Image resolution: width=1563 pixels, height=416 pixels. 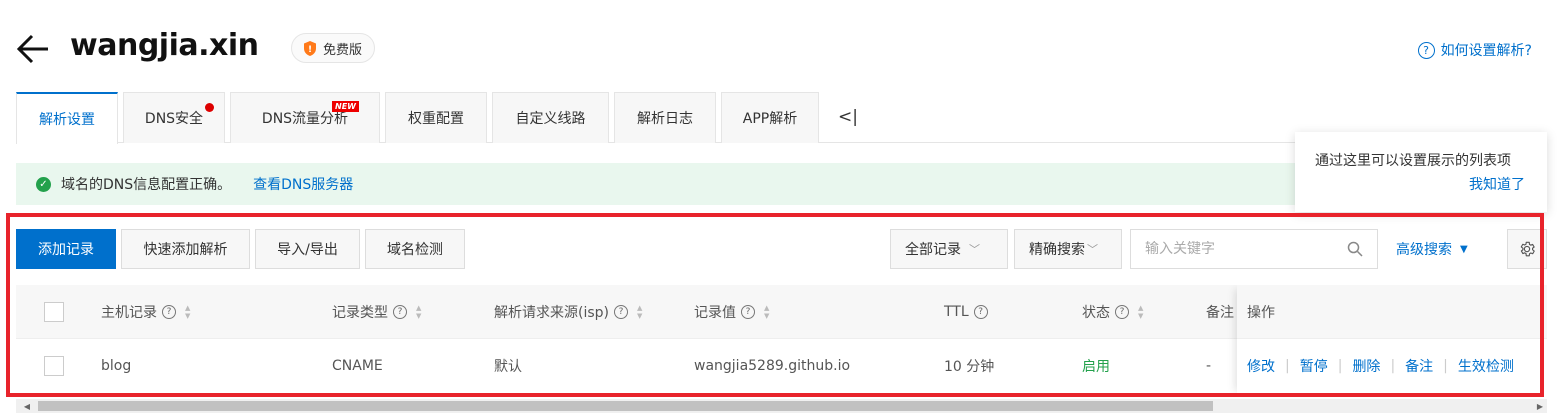 I want to click on col-isp: 解析请求来源(isp) ? ▲ ▼, so click(x=568, y=312).